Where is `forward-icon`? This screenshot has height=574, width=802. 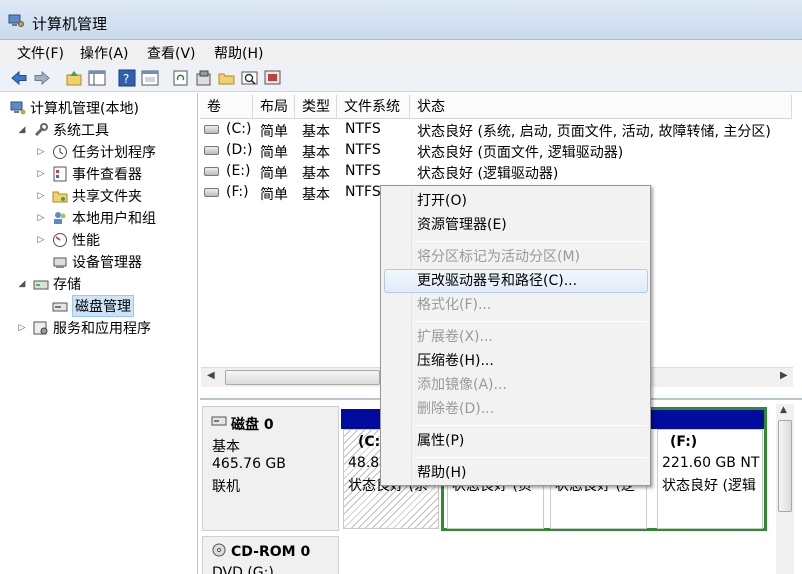
forward-icon is located at coordinates (42, 78).